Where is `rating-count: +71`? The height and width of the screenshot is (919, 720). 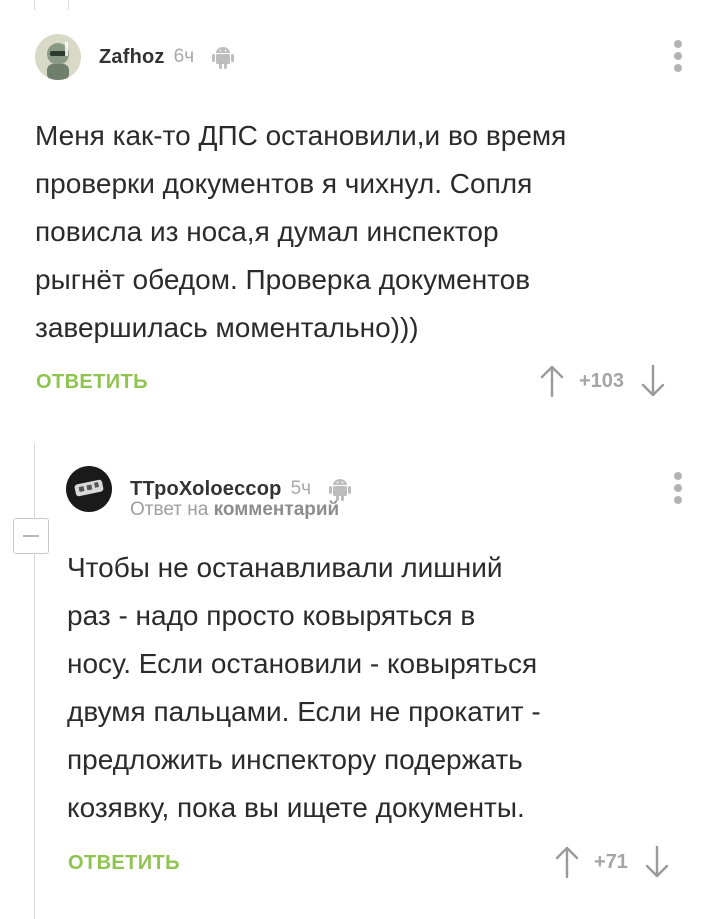
rating-count: +71 is located at coordinates (611, 861).